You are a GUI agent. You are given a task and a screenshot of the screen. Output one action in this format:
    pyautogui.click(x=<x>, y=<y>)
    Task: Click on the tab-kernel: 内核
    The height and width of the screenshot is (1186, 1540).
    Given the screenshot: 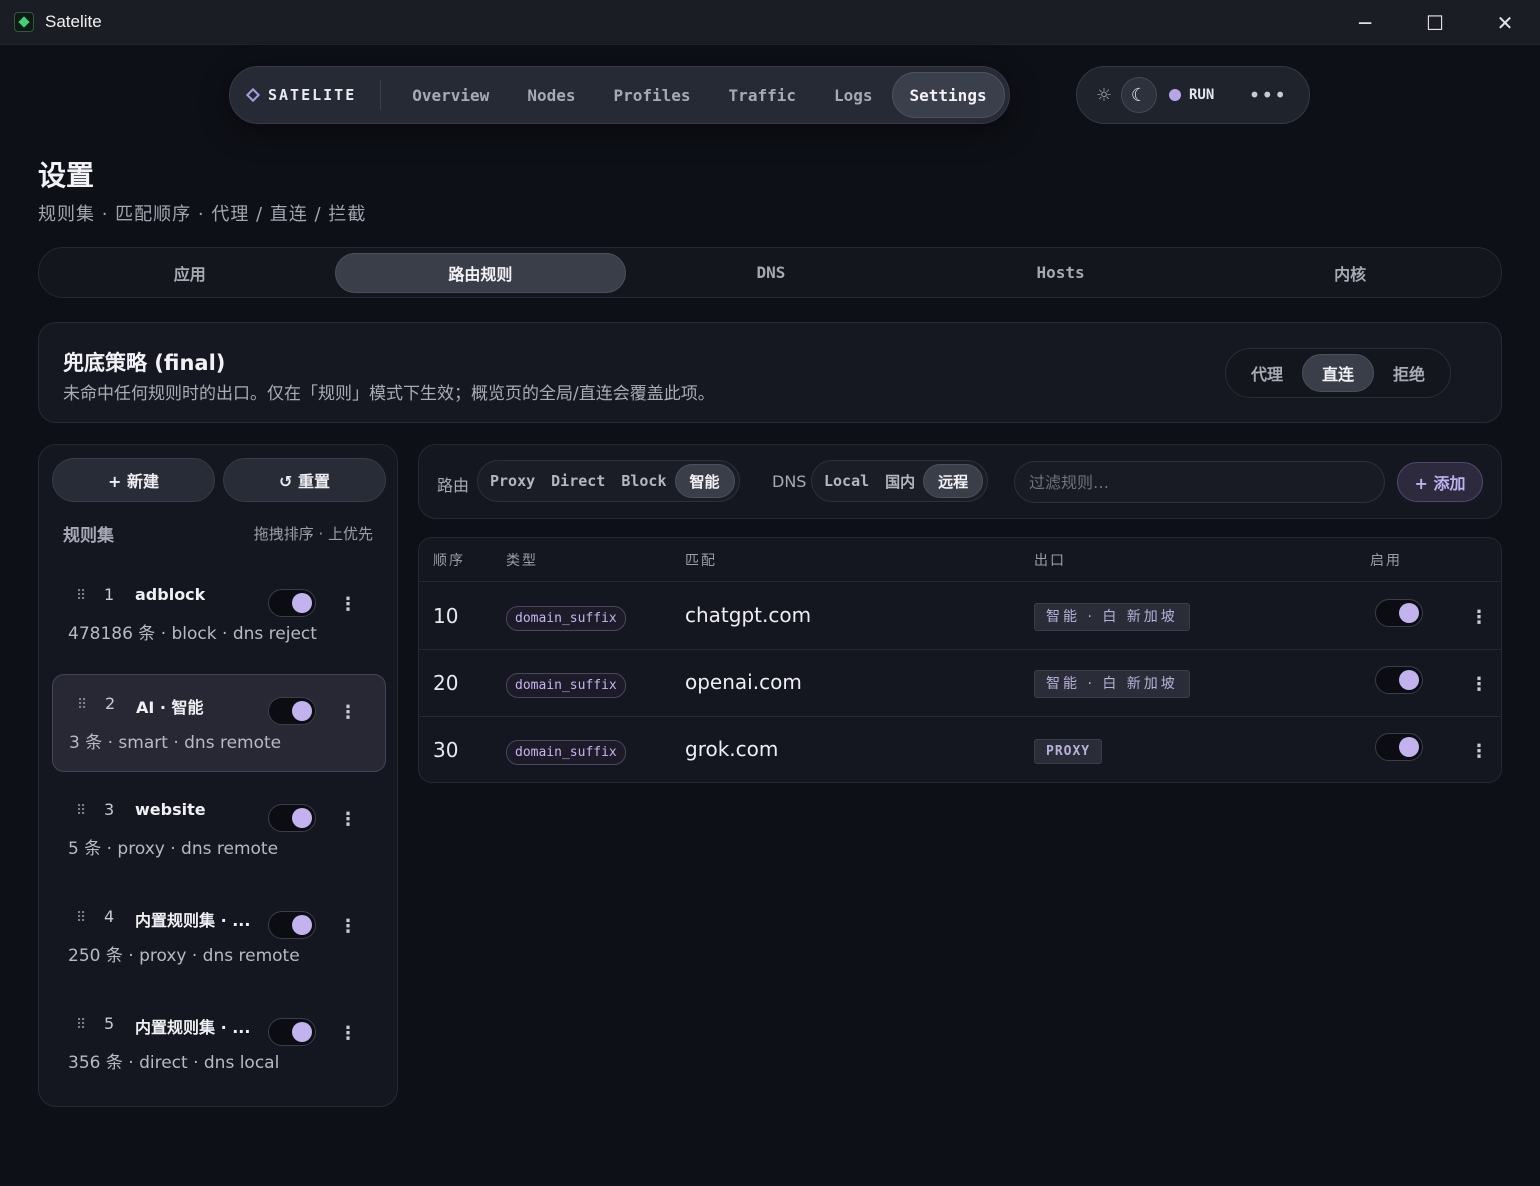 What is the action you would take?
    pyautogui.click(x=1350, y=273)
    